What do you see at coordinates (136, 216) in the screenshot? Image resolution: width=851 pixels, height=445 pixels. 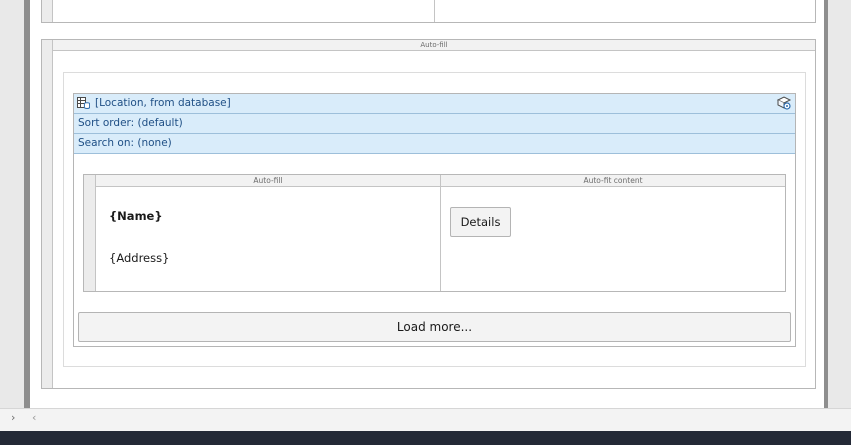 I see `name-field: {Name}` at bounding box center [136, 216].